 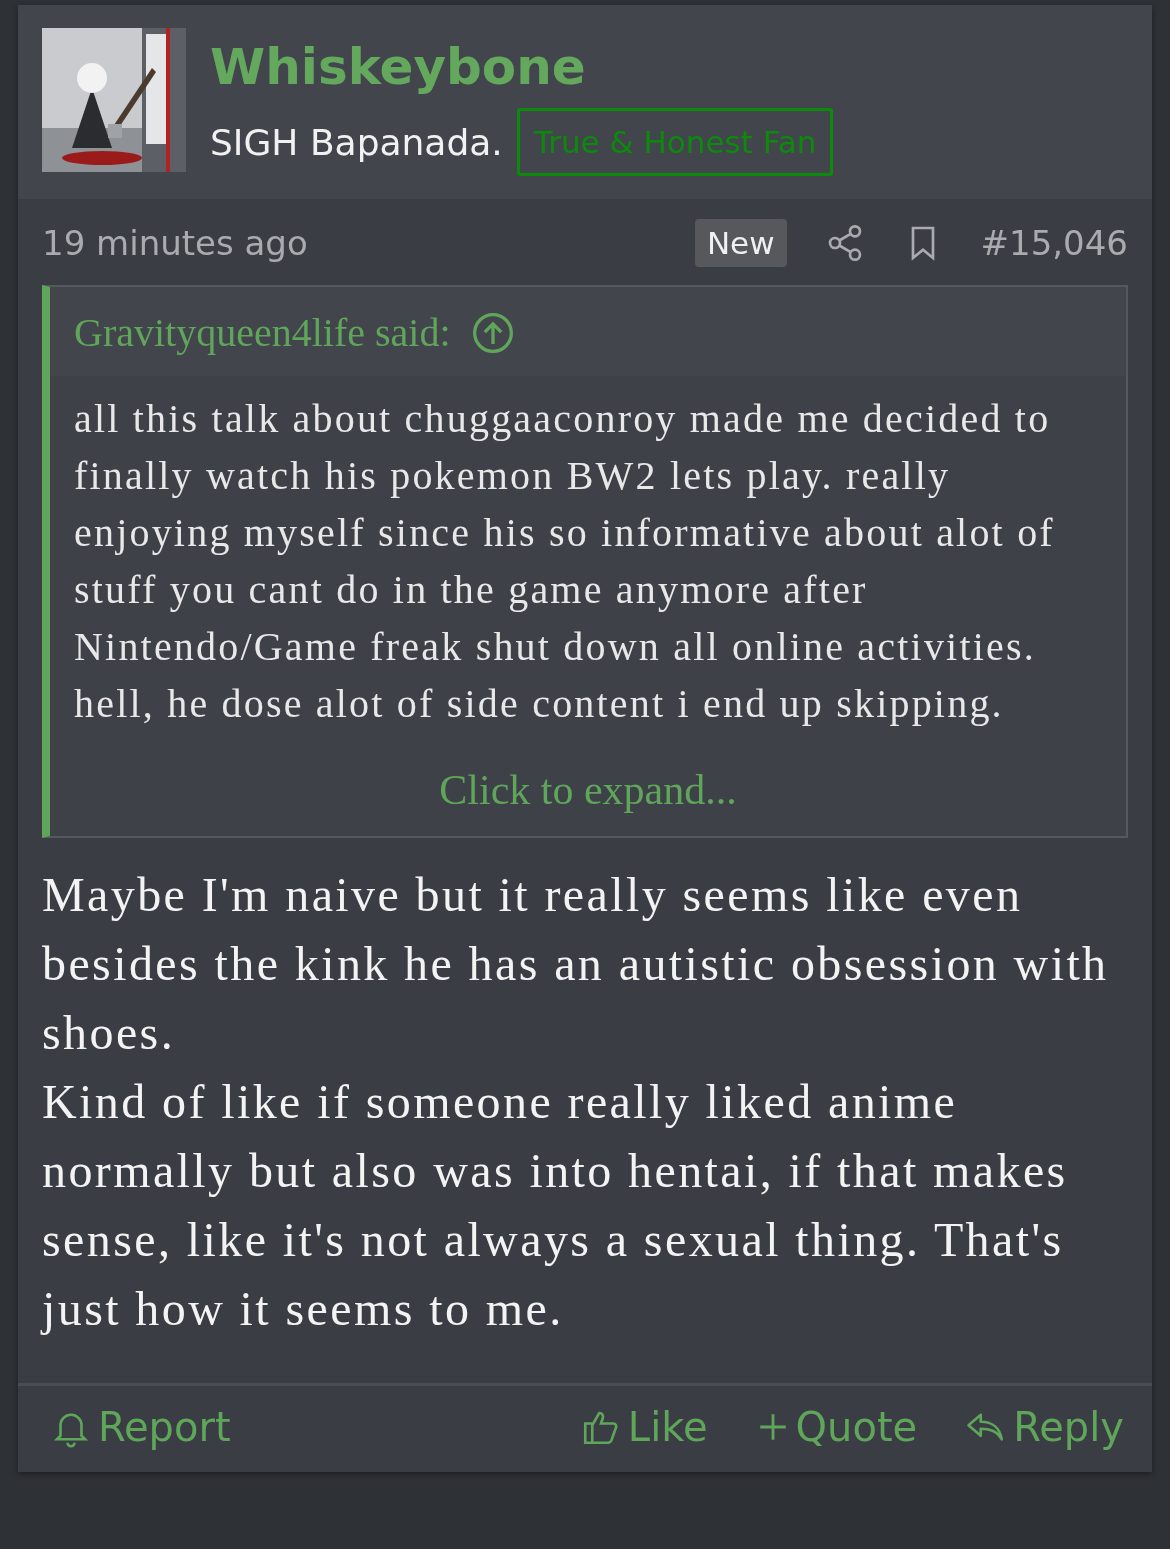 What do you see at coordinates (740, 243) in the screenshot?
I see `new-label: New` at bounding box center [740, 243].